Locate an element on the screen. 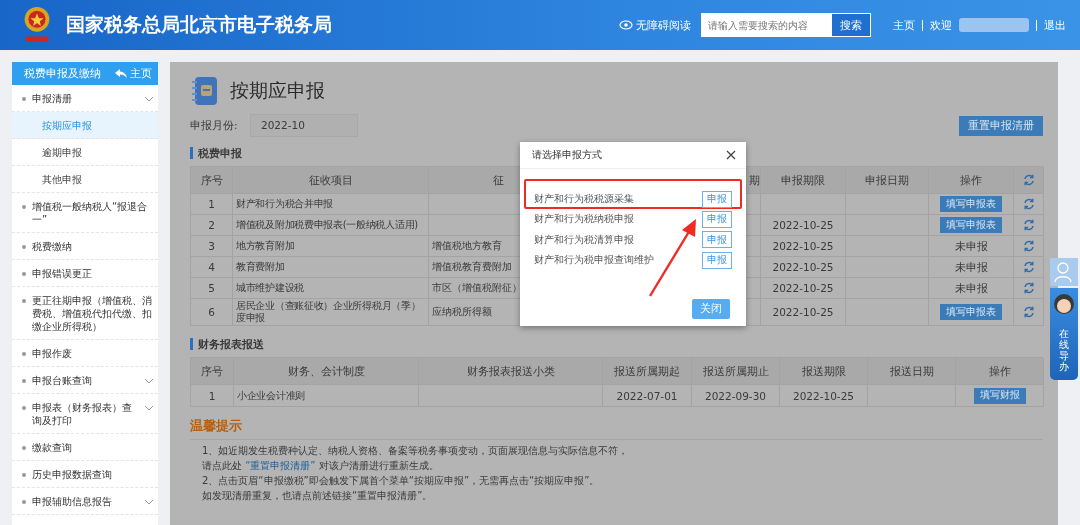 The image size is (1080, 525). table-cell: 6 is located at coordinates (212, 312).